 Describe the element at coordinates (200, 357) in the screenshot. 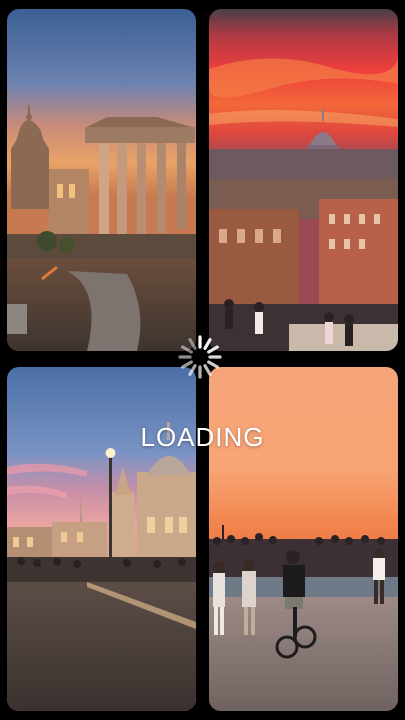

I see `spinner-icon` at that location.